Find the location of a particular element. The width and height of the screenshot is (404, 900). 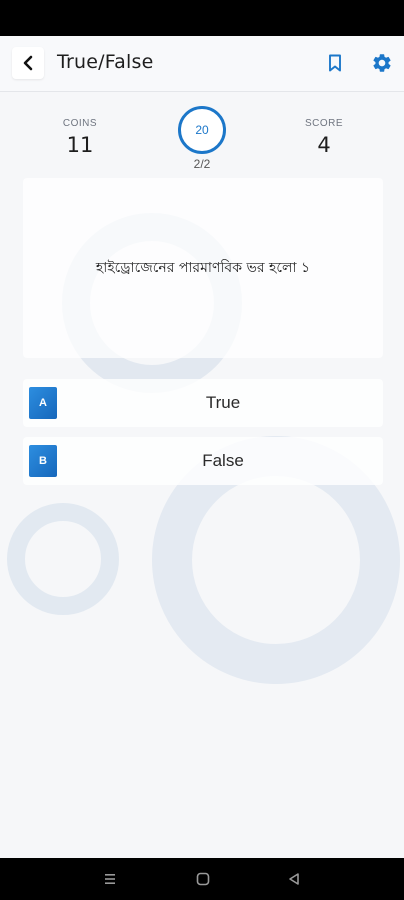

back-triangle-icon is located at coordinates (294, 879).